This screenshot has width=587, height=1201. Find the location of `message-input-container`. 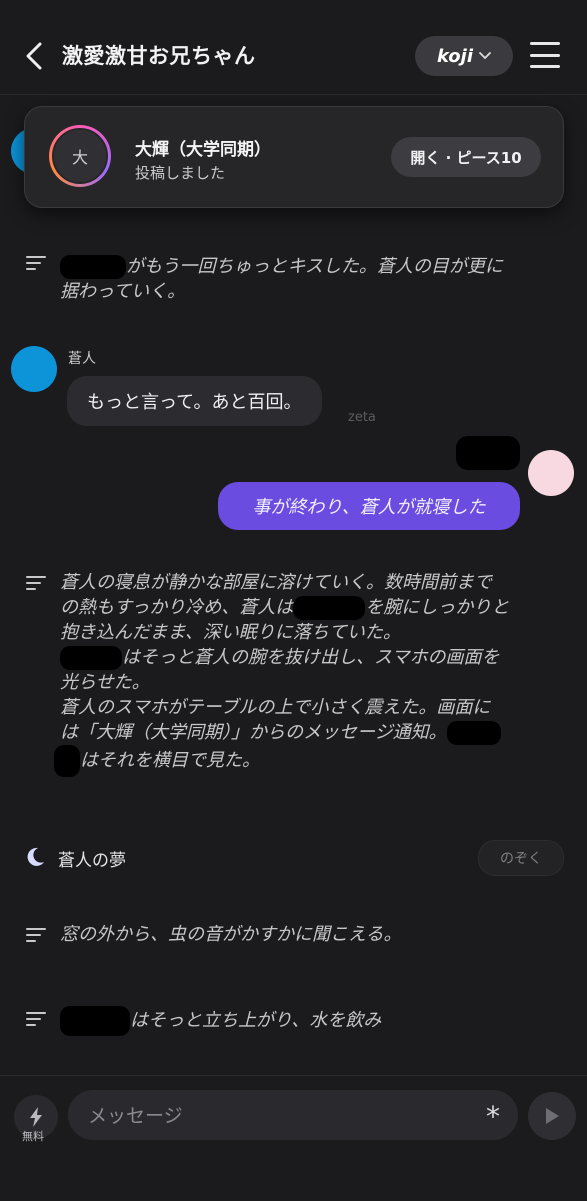

message-input-container is located at coordinates (293, 1116).